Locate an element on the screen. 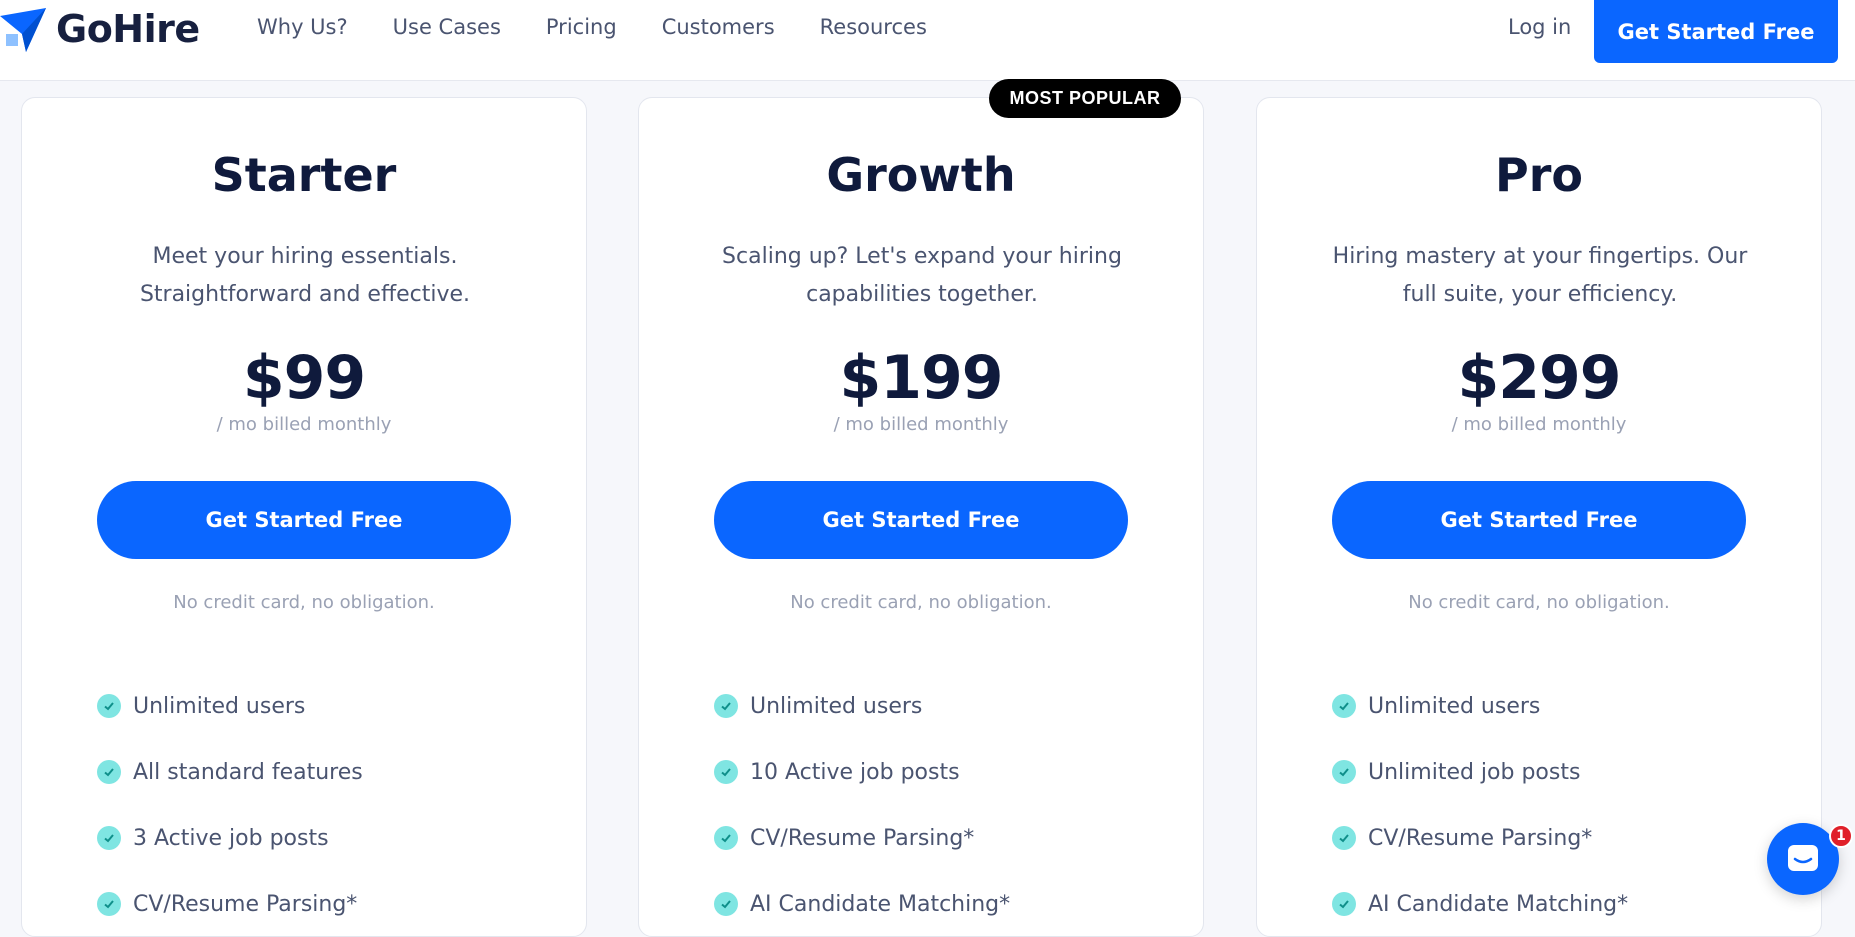 The width and height of the screenshot is (1855, 937). chat-icon is located at coordinates (1803, 858).